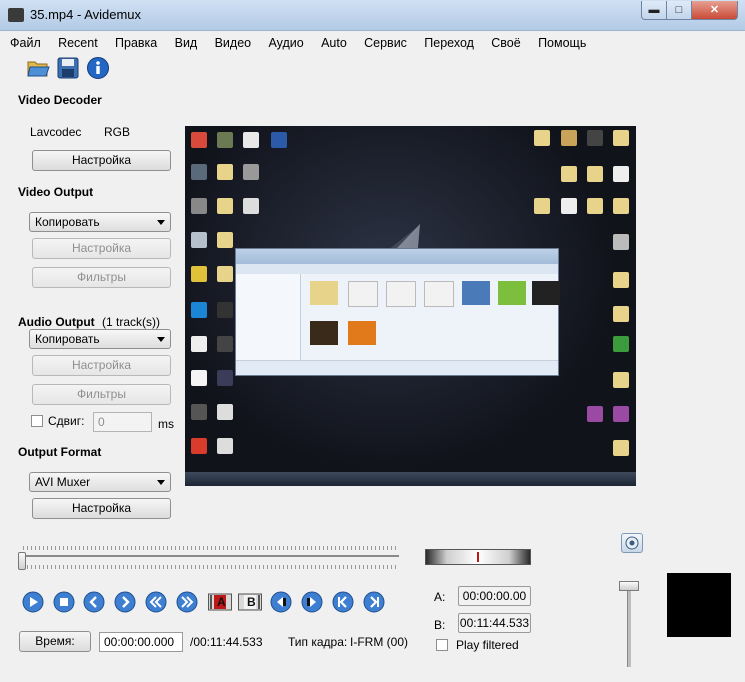 The height and width of the screenshot is (682, 745). Describe the element at coordinates (101, 160) in the screenshot. I see `decoder-configure-button: Настройка` at that location.